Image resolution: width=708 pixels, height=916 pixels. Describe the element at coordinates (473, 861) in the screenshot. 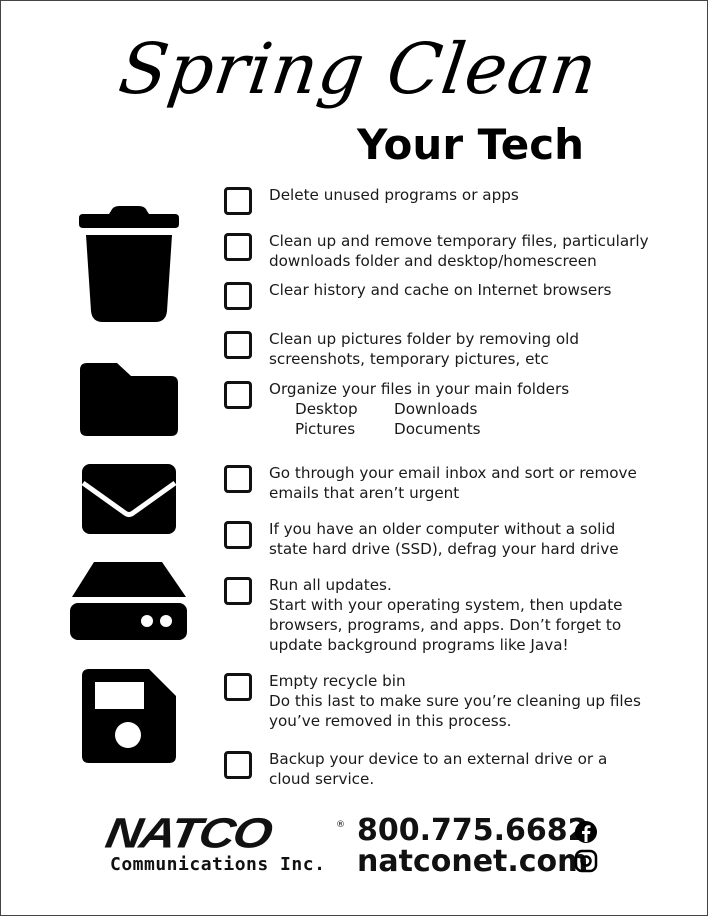

I see `website-link: natconet.com` at that location.